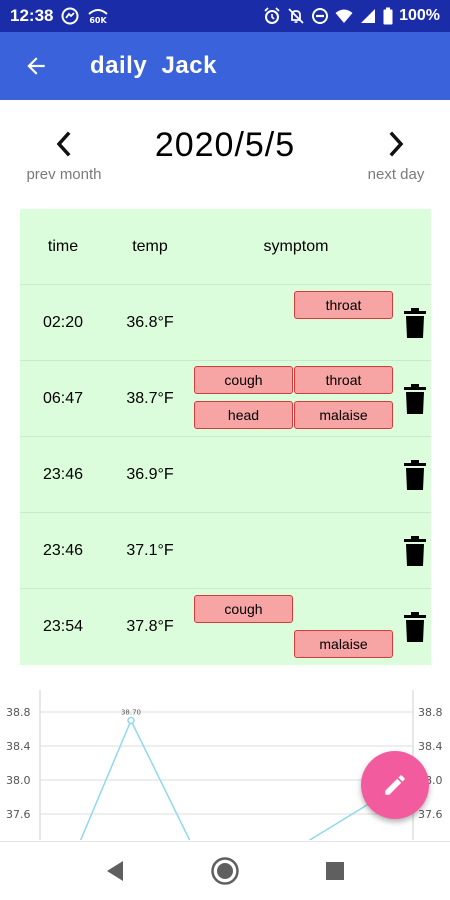 The height and width of the screenshot is (900, 450). I want to click on header-time: time, so click(63, 246).